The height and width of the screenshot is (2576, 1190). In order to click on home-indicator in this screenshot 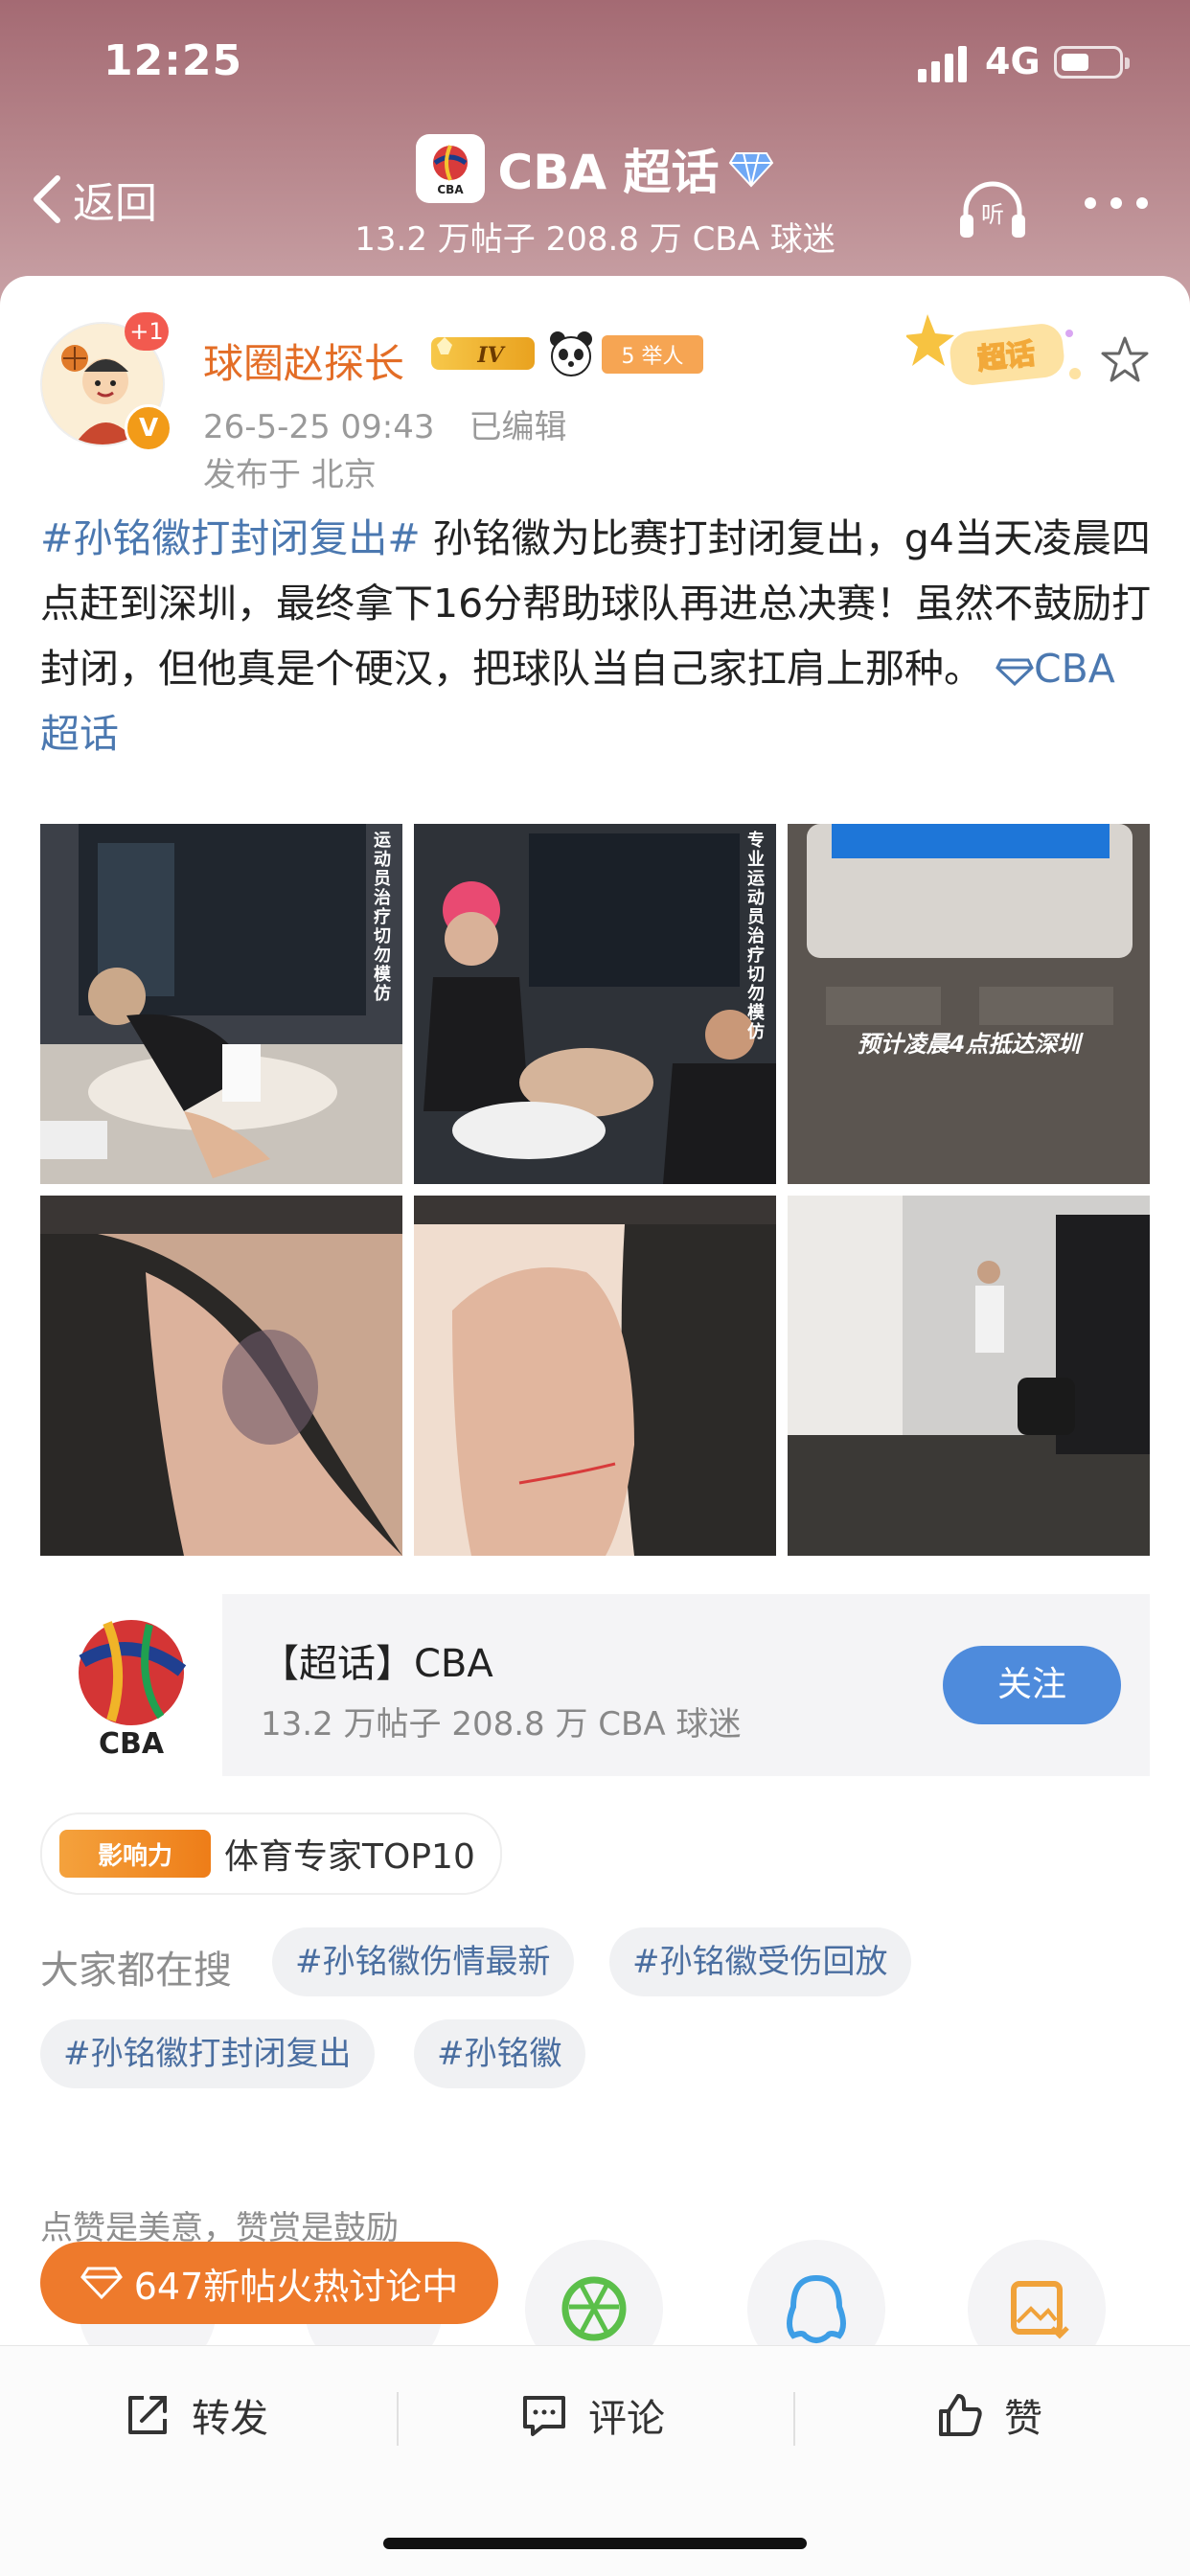, I will do `click(595, 2543)`.